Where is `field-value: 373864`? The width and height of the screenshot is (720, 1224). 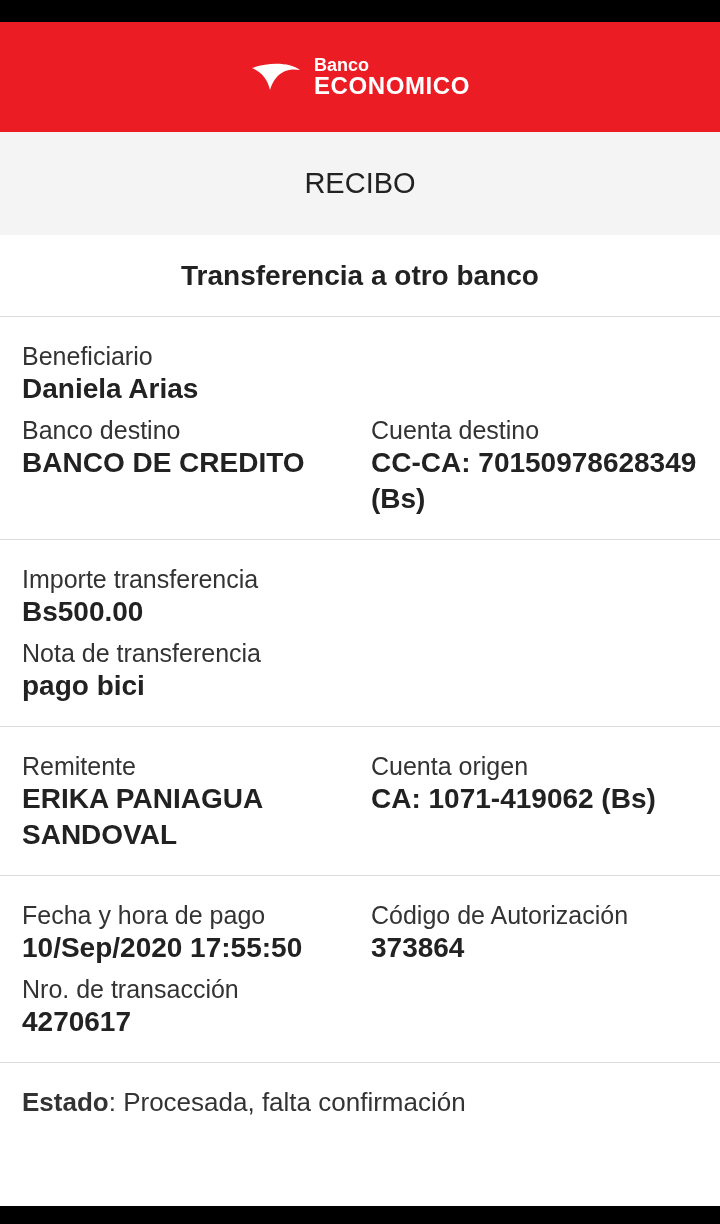
field-value: 373864 is located at coordinates (418, 948).